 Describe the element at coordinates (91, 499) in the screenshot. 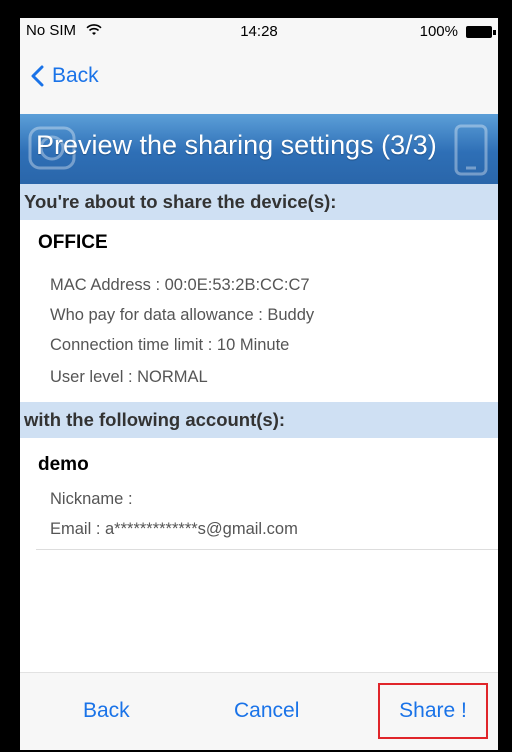

I see `account-nickname: Nickname :` at that location.